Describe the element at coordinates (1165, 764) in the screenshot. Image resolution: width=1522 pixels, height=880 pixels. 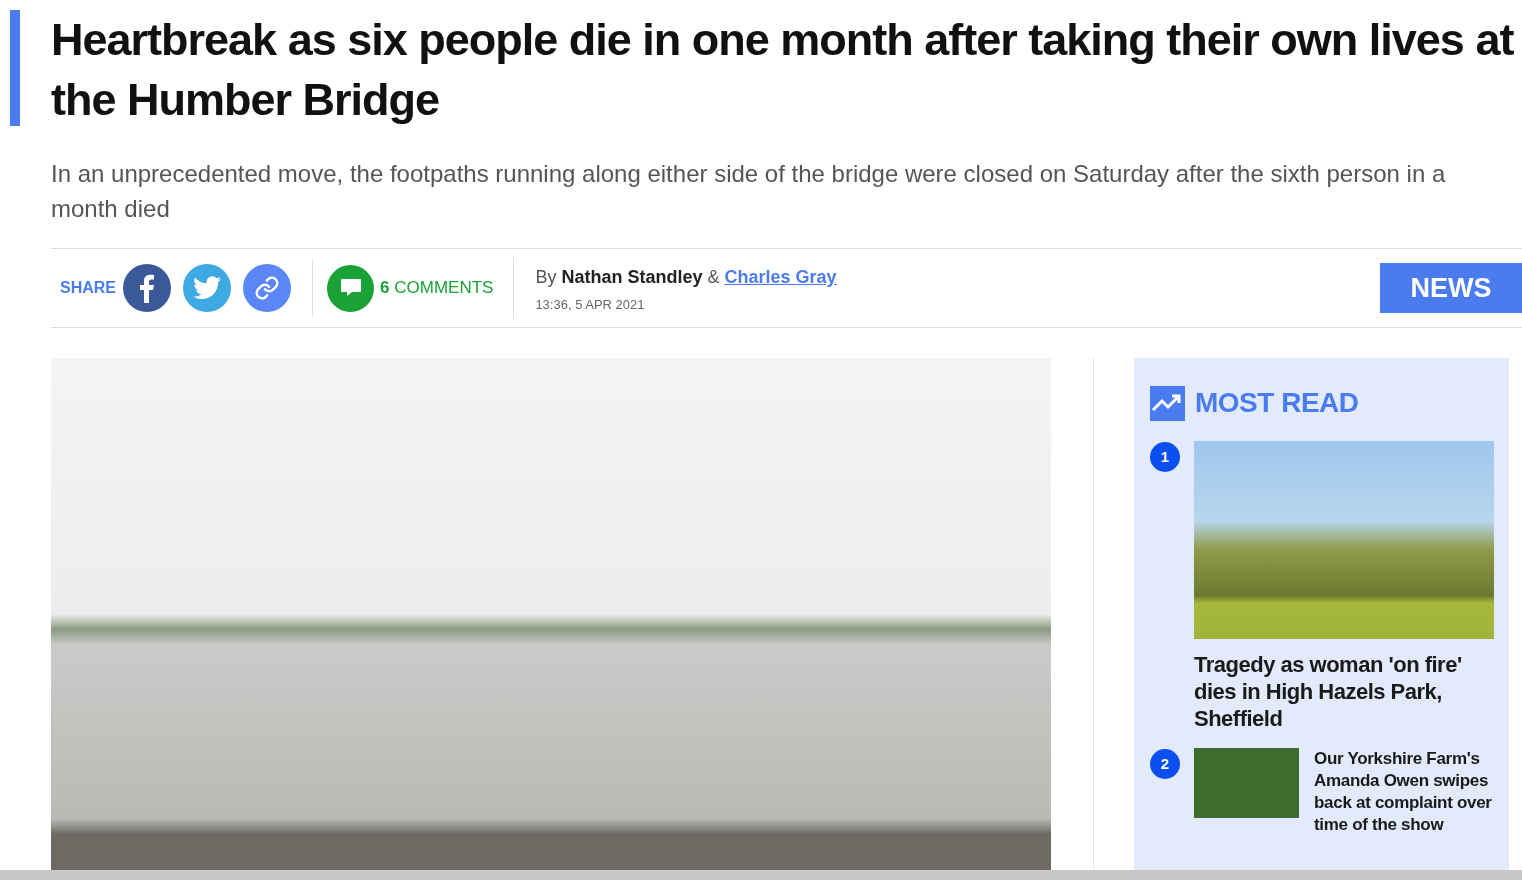
I see `rank-badge: 2` at that location.